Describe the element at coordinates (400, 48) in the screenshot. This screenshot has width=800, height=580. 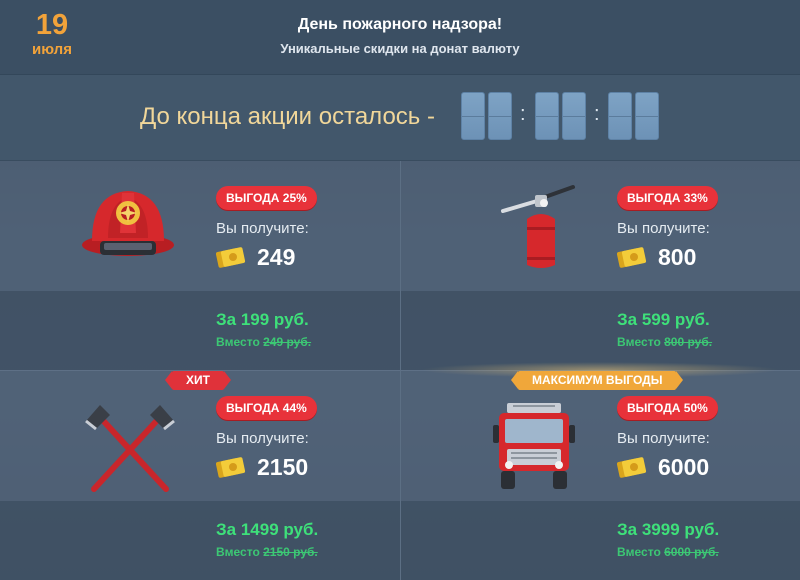
I see `page-subtitle: Уникальные скидки на донат валюту` at that location.